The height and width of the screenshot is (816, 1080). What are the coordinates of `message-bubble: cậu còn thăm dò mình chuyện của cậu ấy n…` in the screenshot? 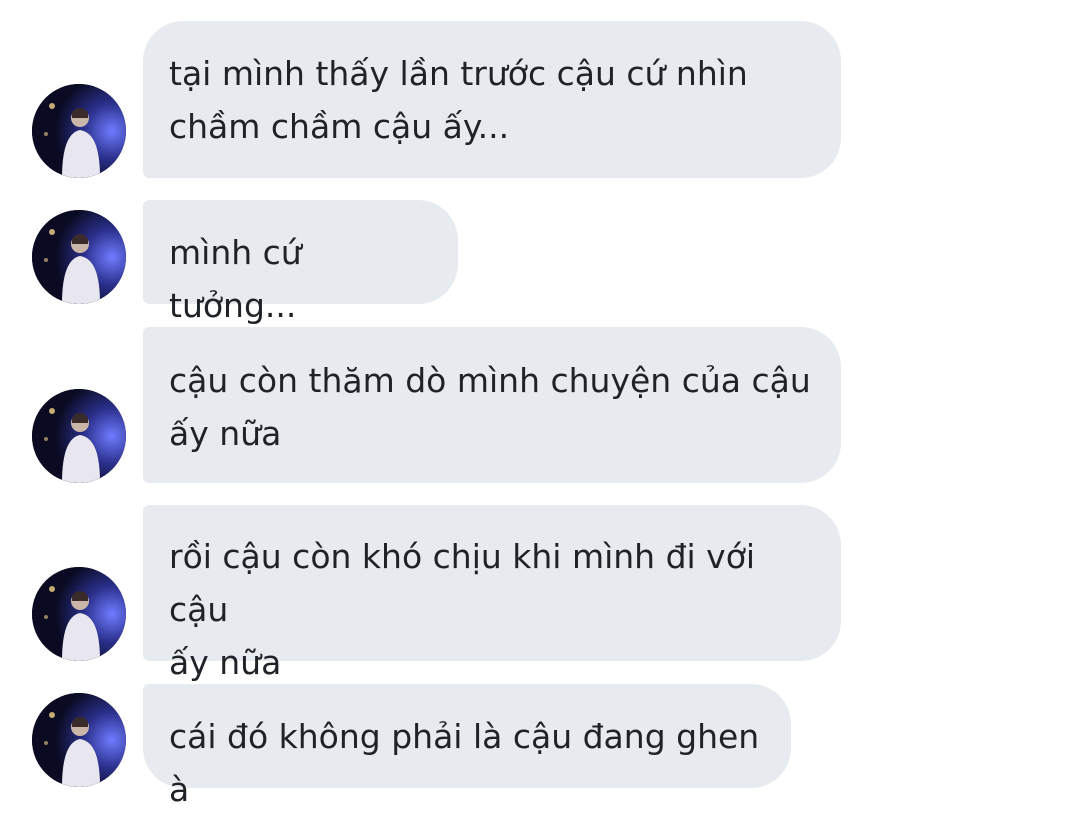 It's located at (492, 405).